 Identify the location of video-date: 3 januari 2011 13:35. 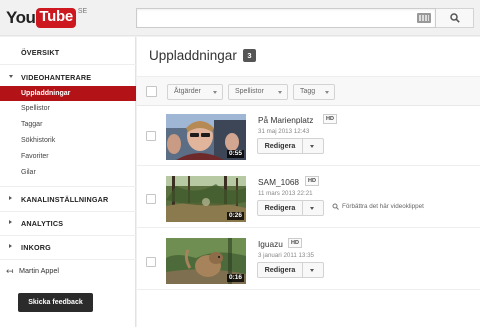
(286, 255).